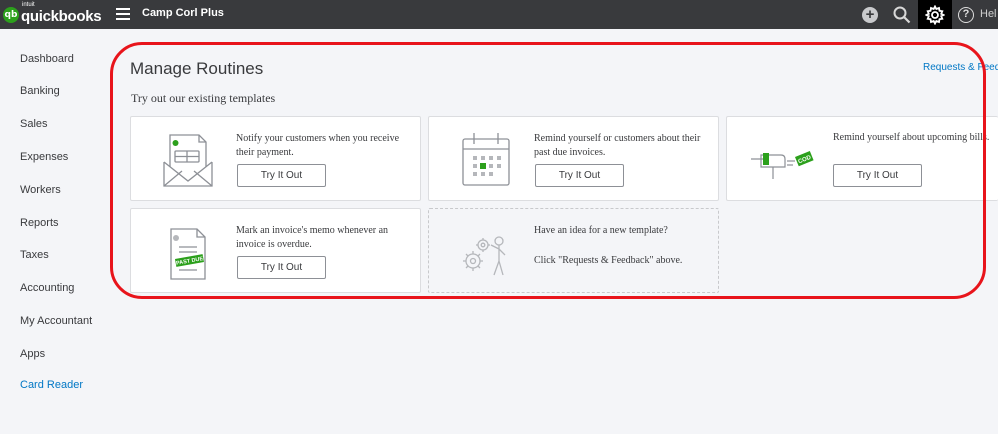 The height and width of the screenshot is (434, 998). What do you see at coordinates (988, 14) in the screenshot?
I see `help-label: Hel` at bounding box center [988, 14].